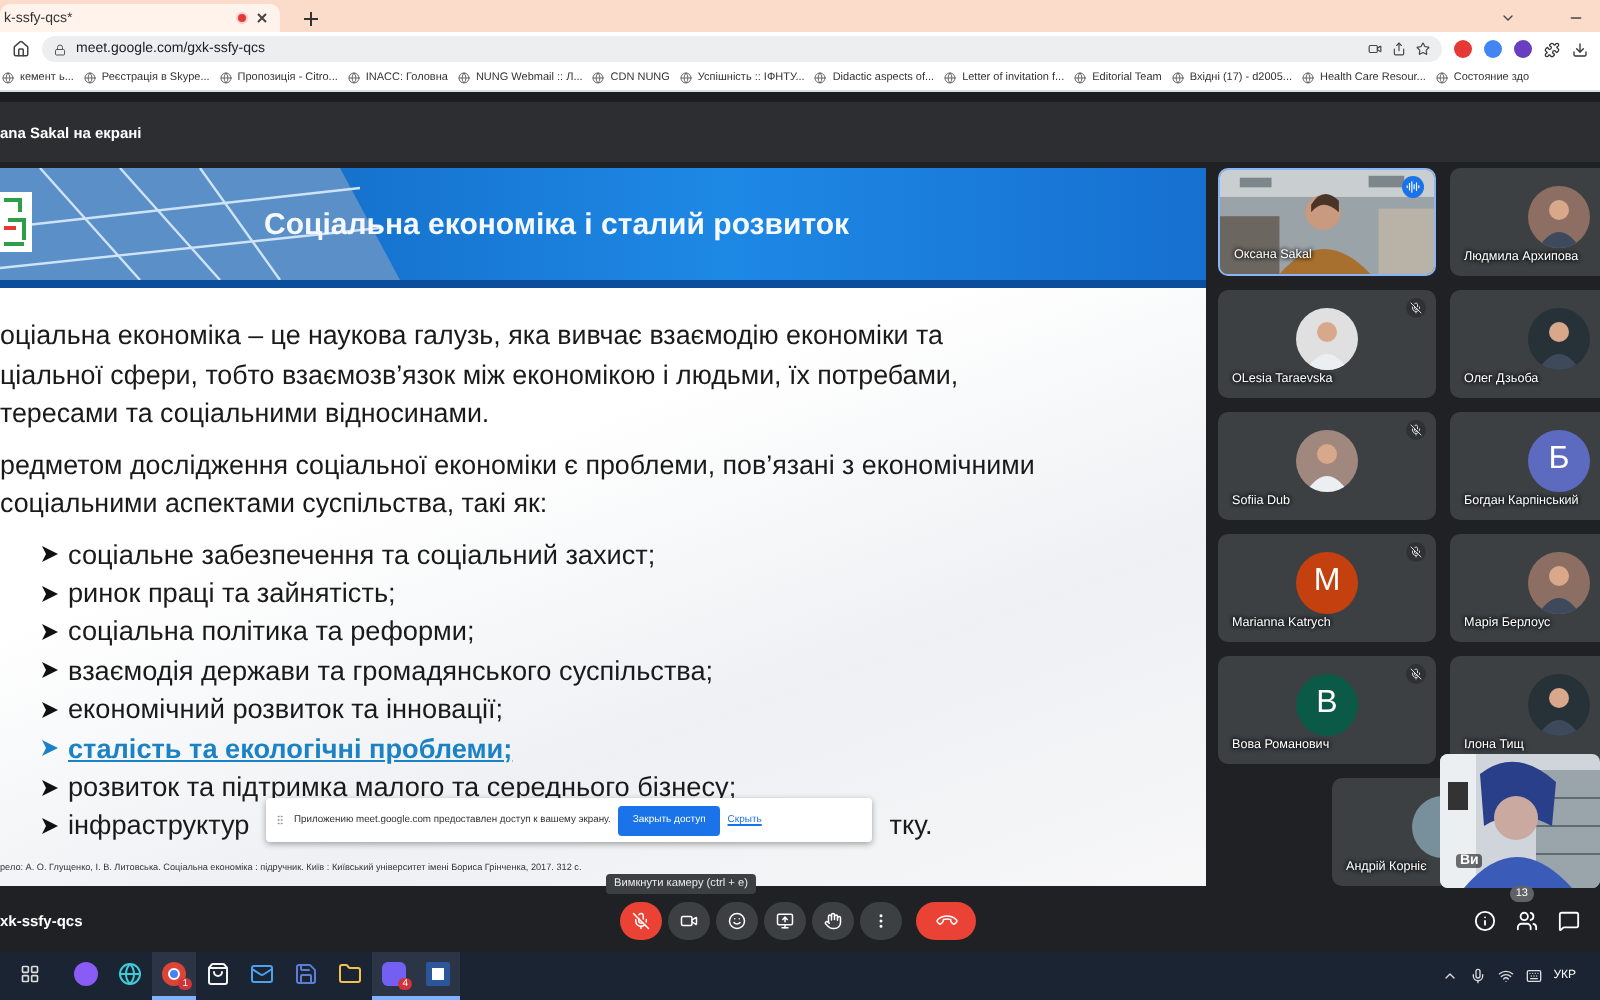 The width and height of the screenshot is (1600, 1000). I want to click on mail-icon, so click(262, 974).